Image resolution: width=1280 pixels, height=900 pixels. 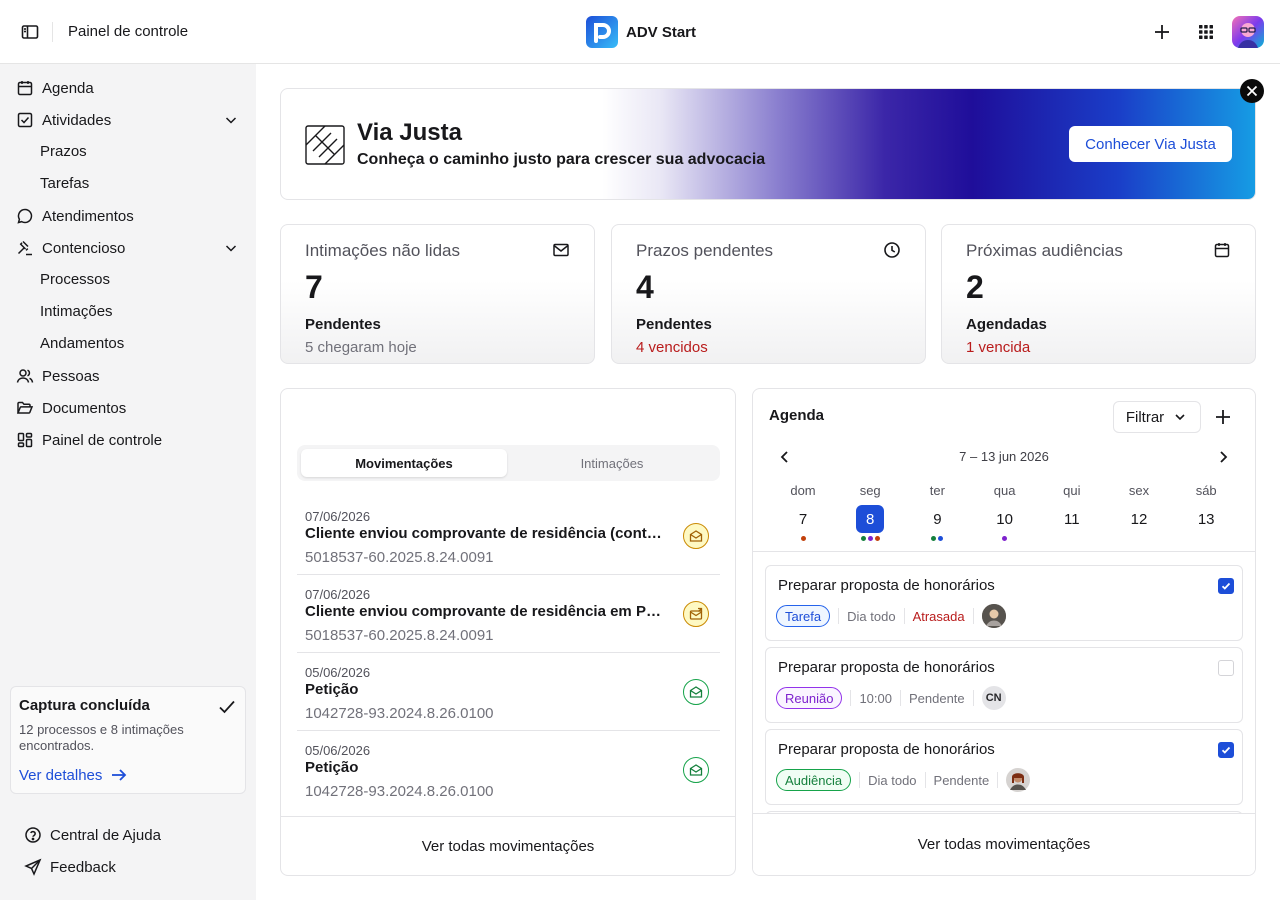 I want to click on sidebar-item-label: Contencioso, so click(x=84, y=248).